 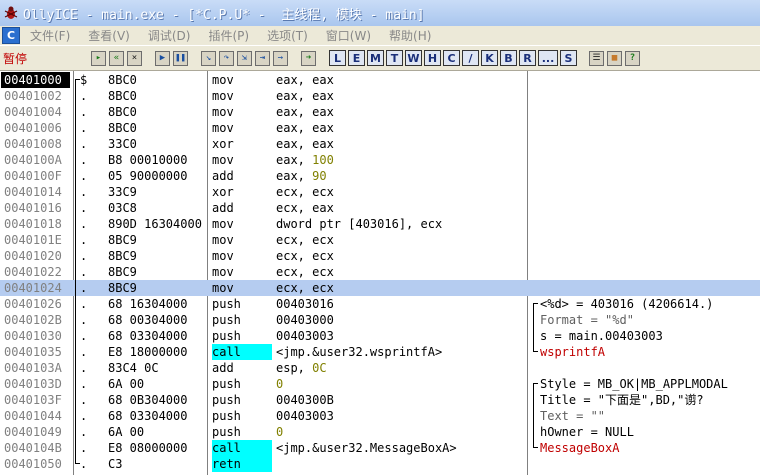 What do you see at coordinates (394, 58) in the screenshot?
I see `threads-button: T` at bounding box center [394, 58].